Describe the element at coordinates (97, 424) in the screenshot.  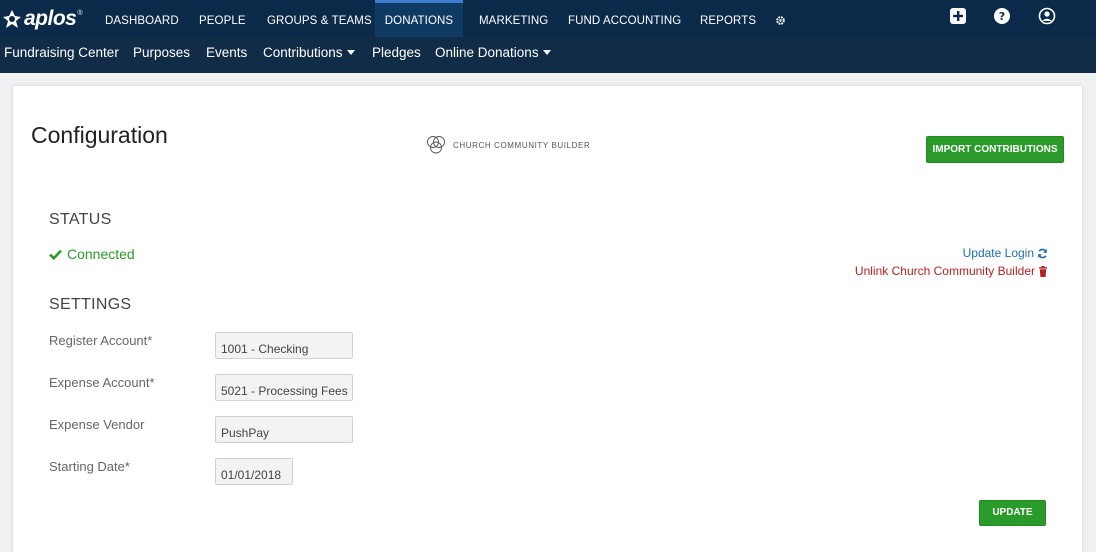
I see `expense-vendor-label: Expense Vendor` at that location.